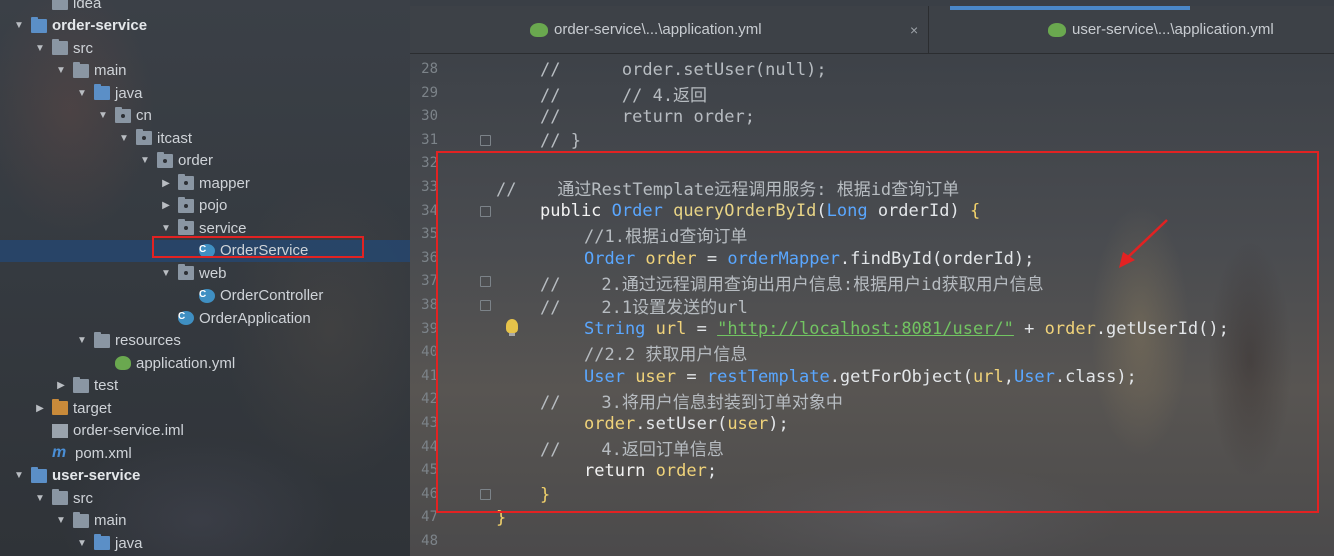  What do you see at coordinates (258, 247) in the screenshot?
I see `orderservice-highlight-box` at bounding box center [258, 247].